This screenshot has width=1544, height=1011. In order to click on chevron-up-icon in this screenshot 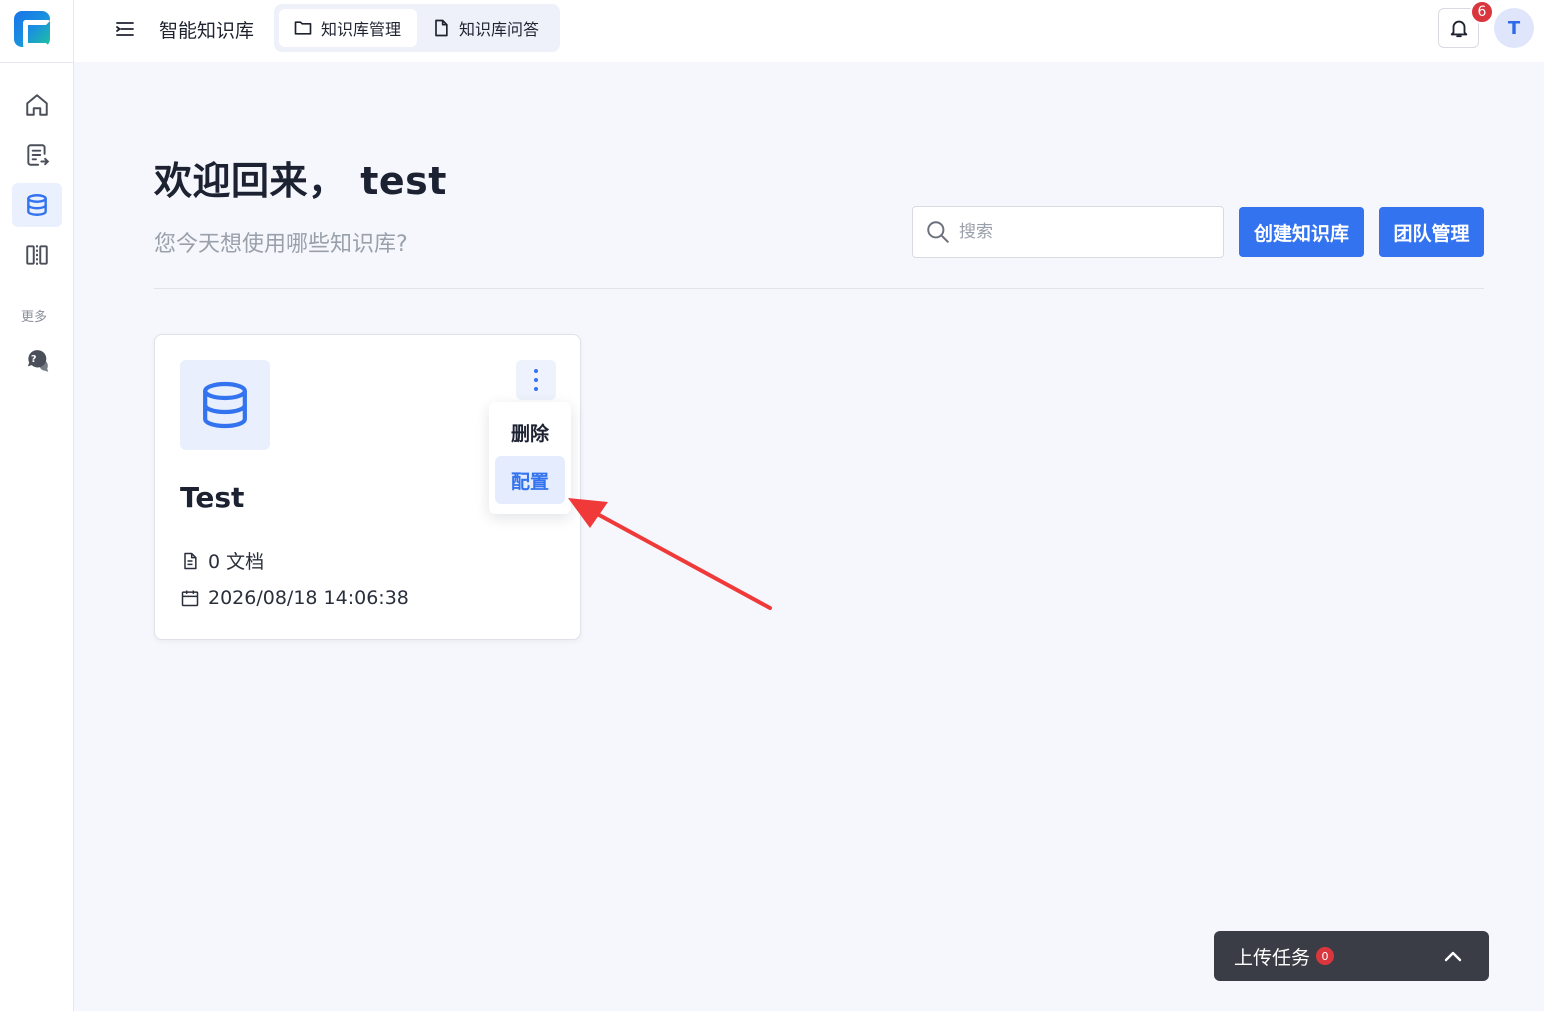, I will do `click(1453, 956)`.